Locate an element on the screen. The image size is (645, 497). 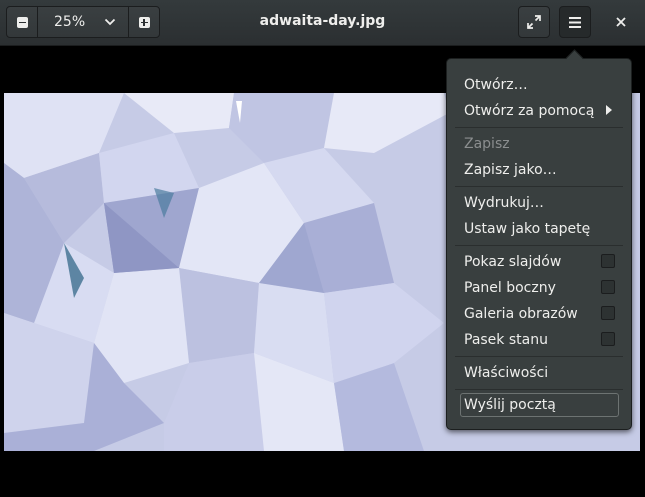
close-button is located at coordinates (621, 22).